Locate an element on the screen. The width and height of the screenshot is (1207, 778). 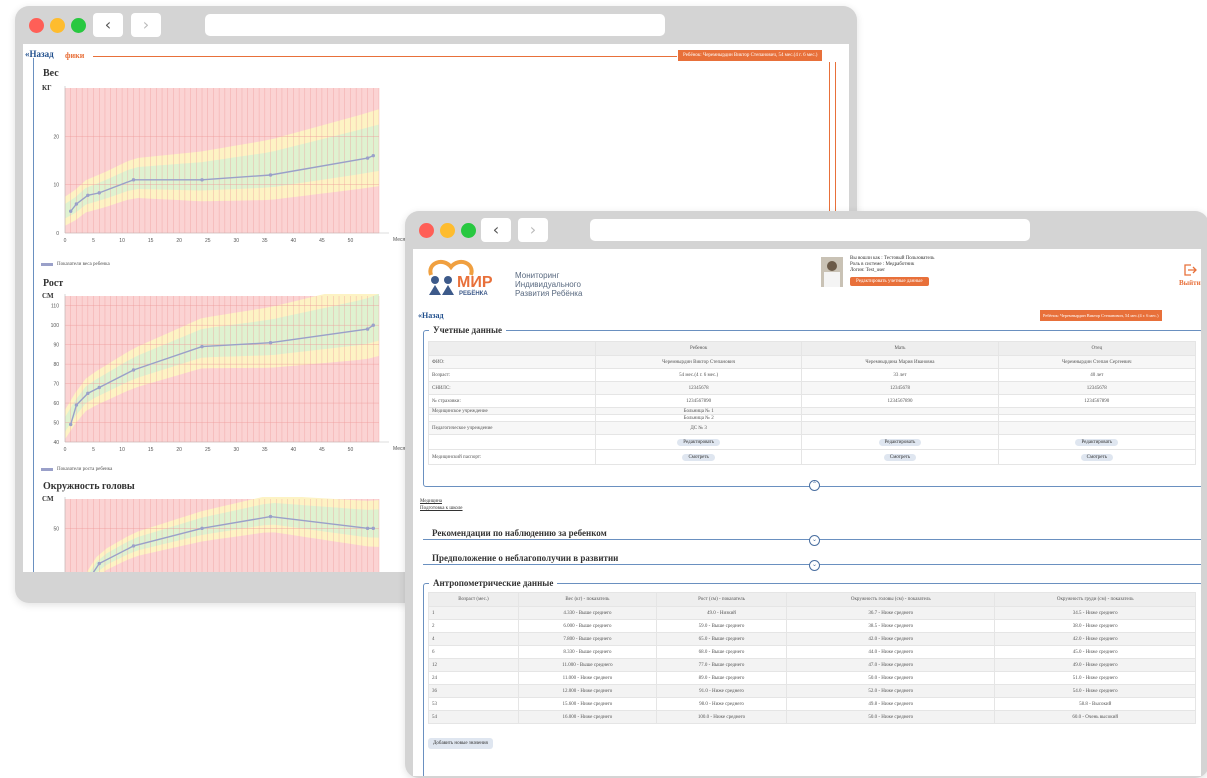
section-header-partial: фики is located at coordinates (75, 55).